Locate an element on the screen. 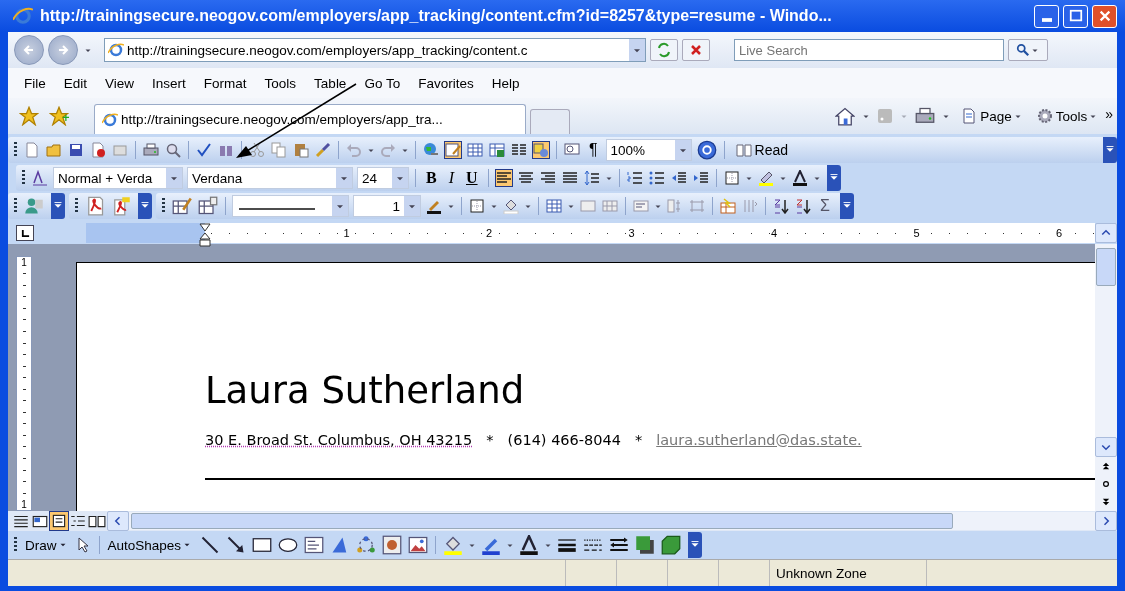 The width and height of the screenshot is (1125, 591). print-view-icon is located at coordinates (59, 521).